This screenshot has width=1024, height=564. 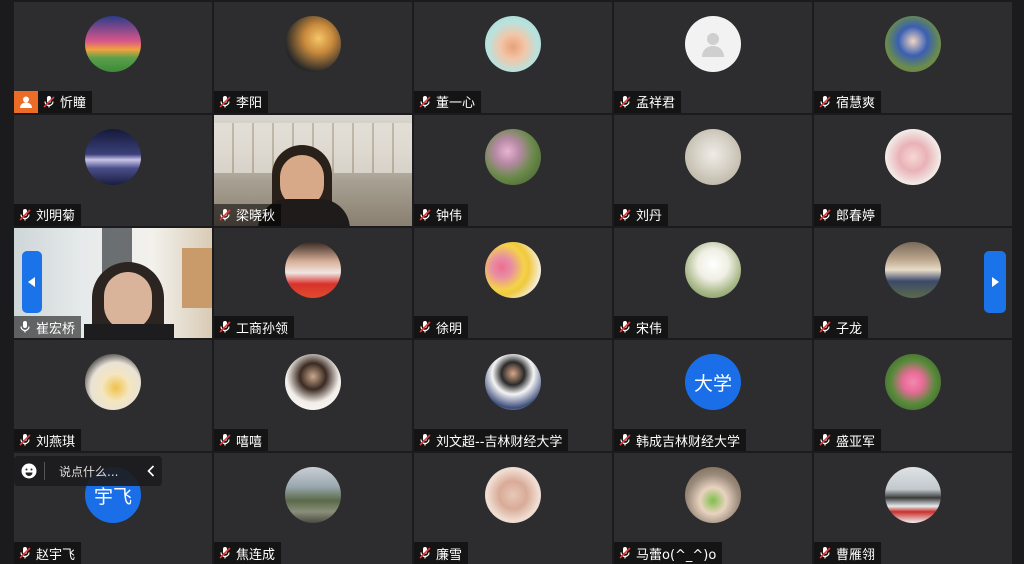 What do you see at coordinates (913, 283) in the screenshot?
I see `participant-tile: 子龙` at bounding box center [913, 283].